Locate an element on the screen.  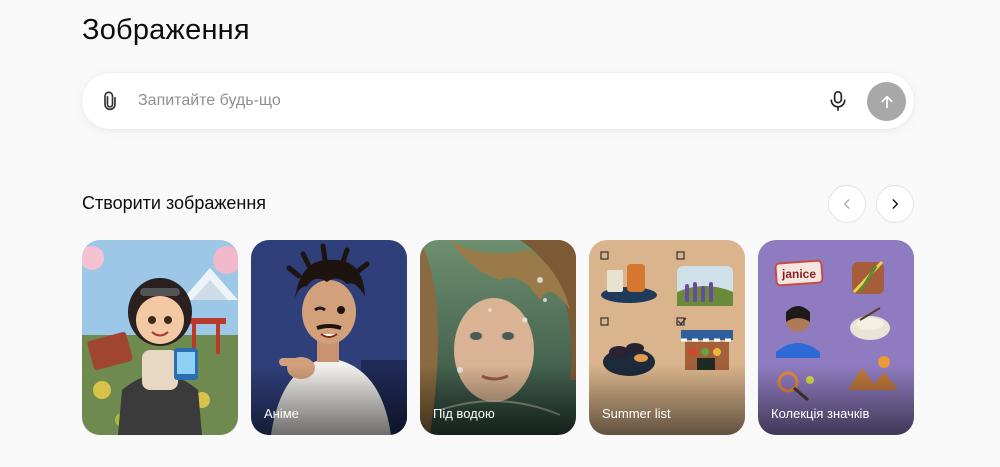
chevron-left-icon is located at coordinates (846, 204).